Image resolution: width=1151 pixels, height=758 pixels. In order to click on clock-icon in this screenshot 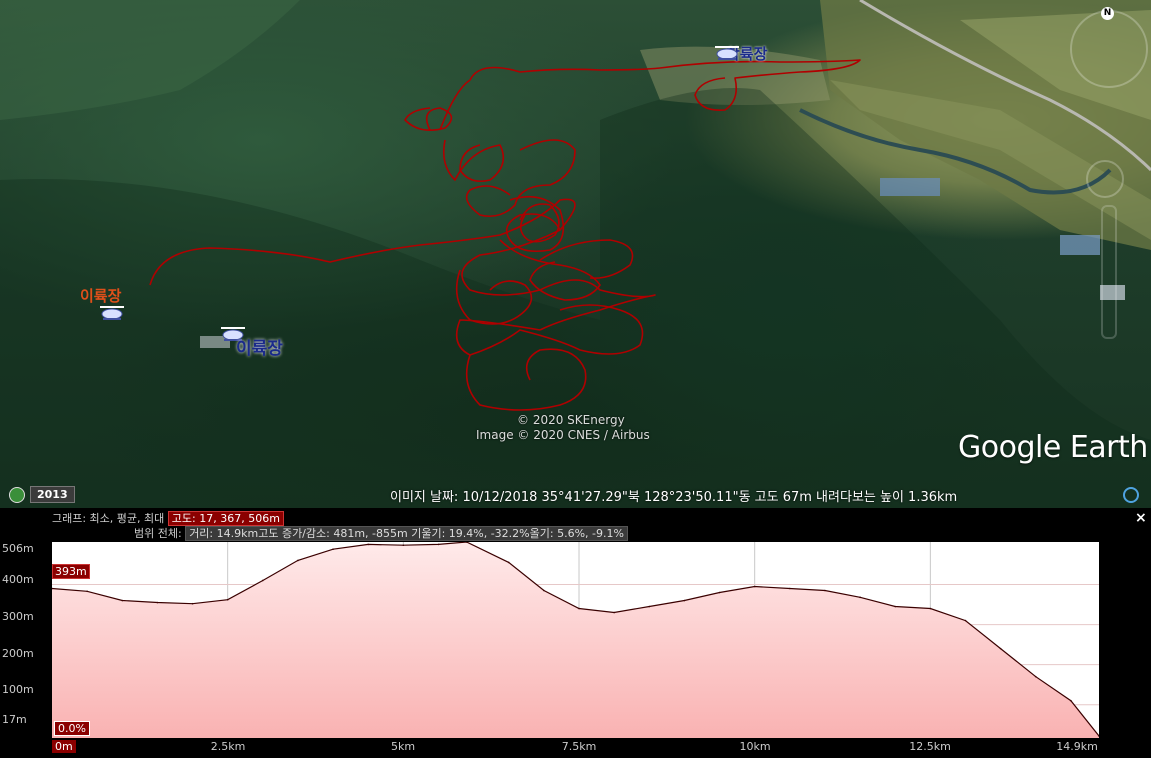, I will do `click(17, 495)`.